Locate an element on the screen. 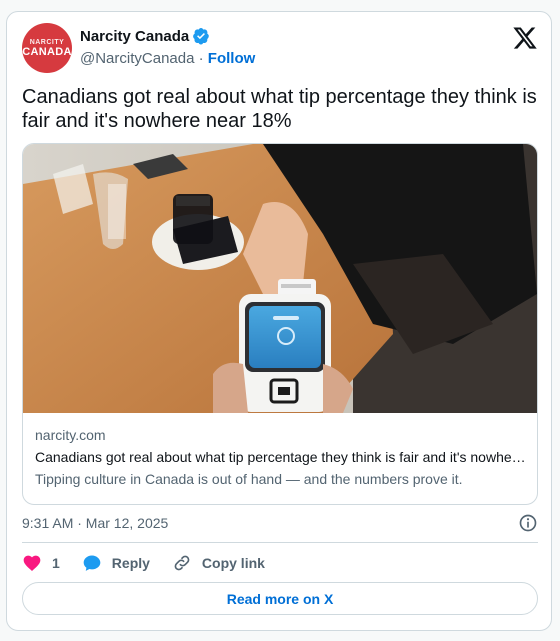 The width and height of the screenshot is (560, 641). avatar: NARCITY CANADA is located at coordinates (47, 48).